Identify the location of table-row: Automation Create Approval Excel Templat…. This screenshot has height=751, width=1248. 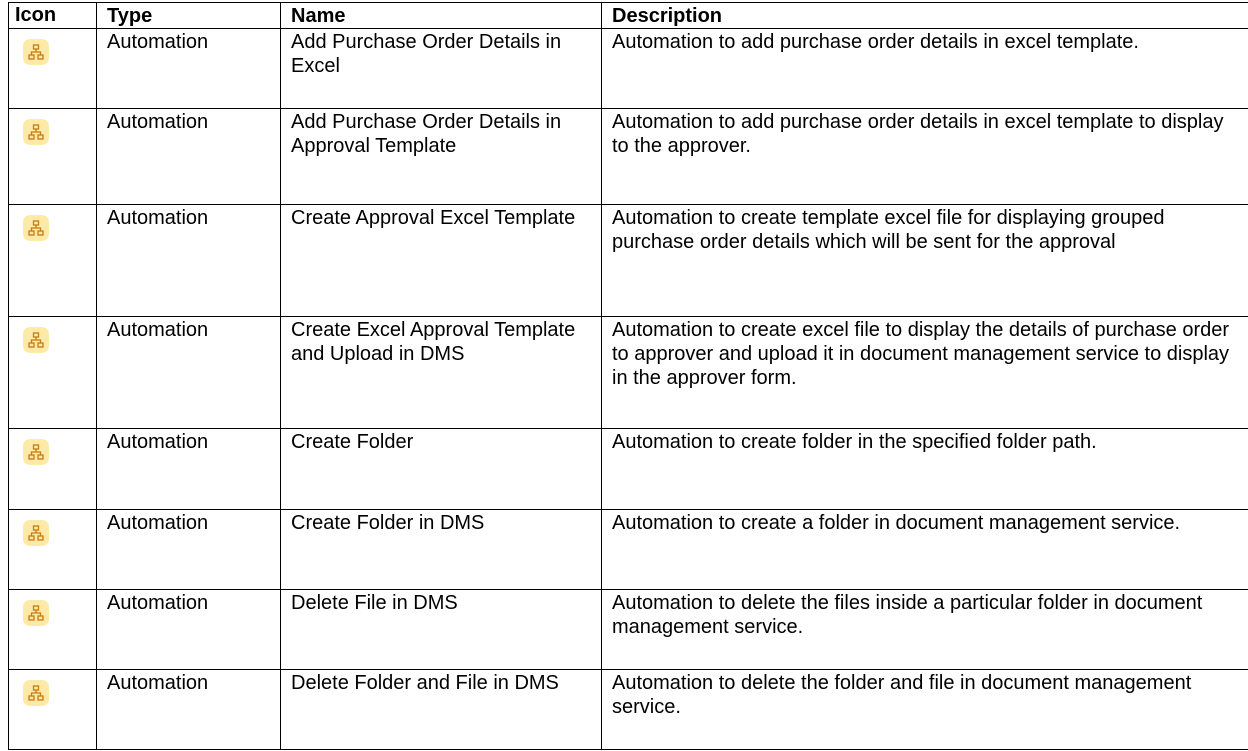
(628, 260).